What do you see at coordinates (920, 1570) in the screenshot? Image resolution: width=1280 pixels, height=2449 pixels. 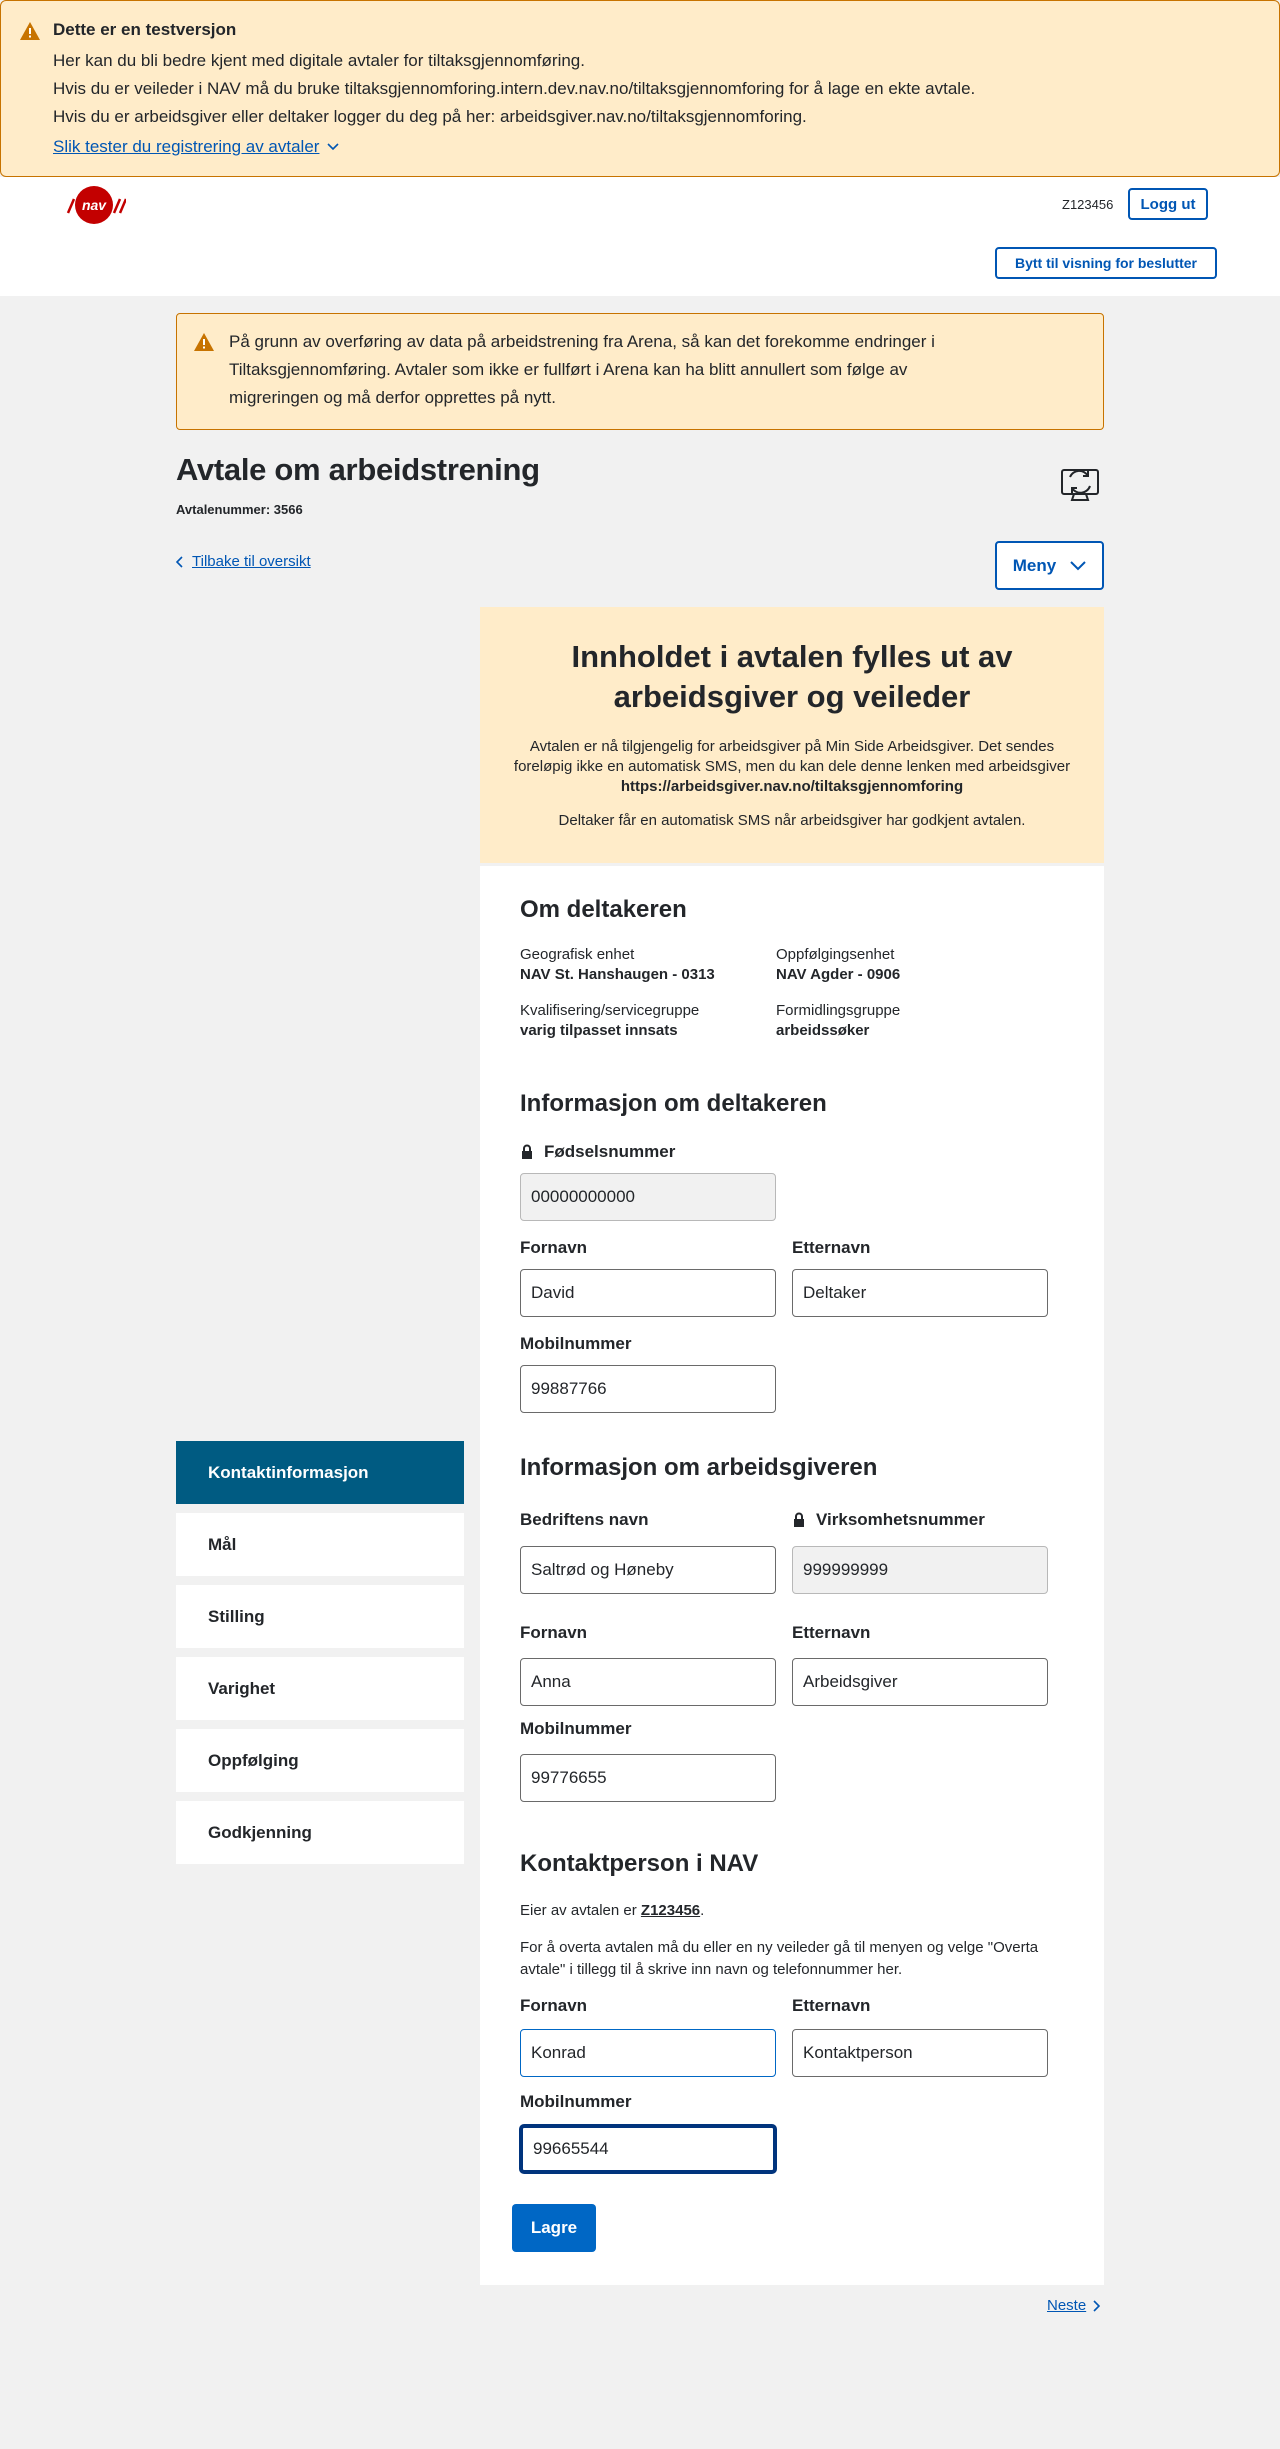 I see `org-number-input` at bounding box center [920, 1570].